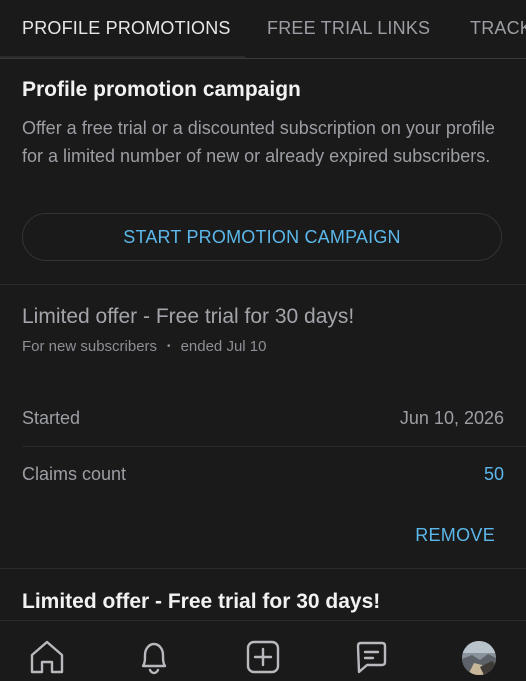 Image resolution: width=526 pixels, height=681 pixels. What do you see at coordinates (371, 657) in the screenshot?
I see `messages-icon` at bounding box center [371, 657].